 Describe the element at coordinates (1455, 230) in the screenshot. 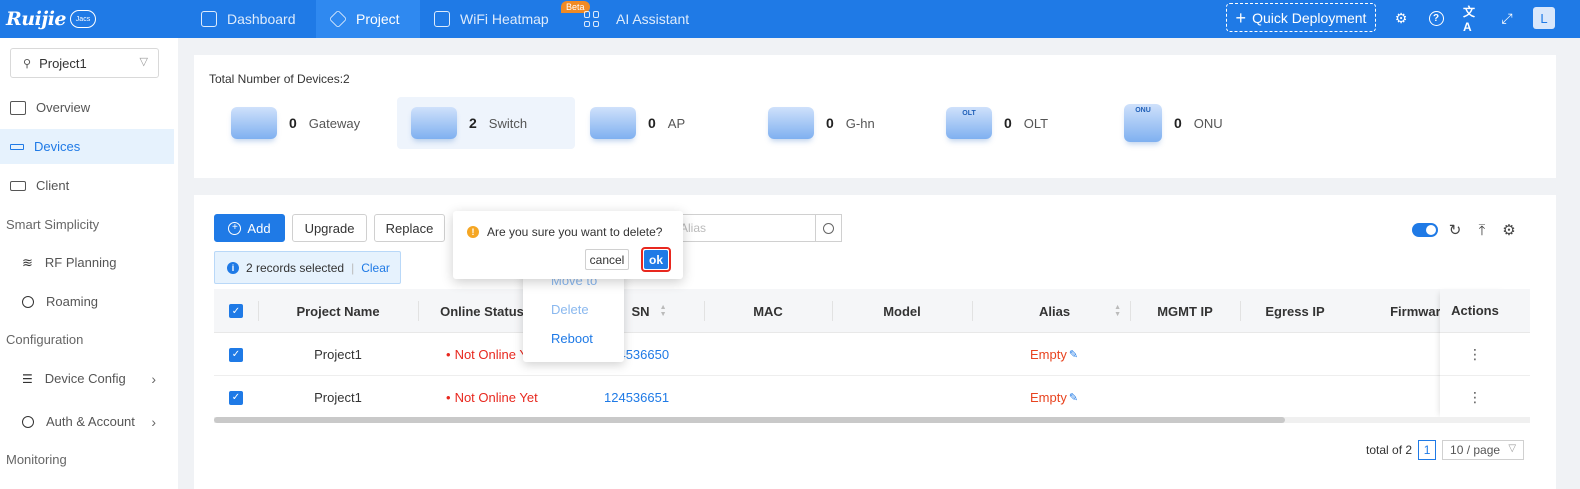

I see `refresh-icon: ↻` at that location.